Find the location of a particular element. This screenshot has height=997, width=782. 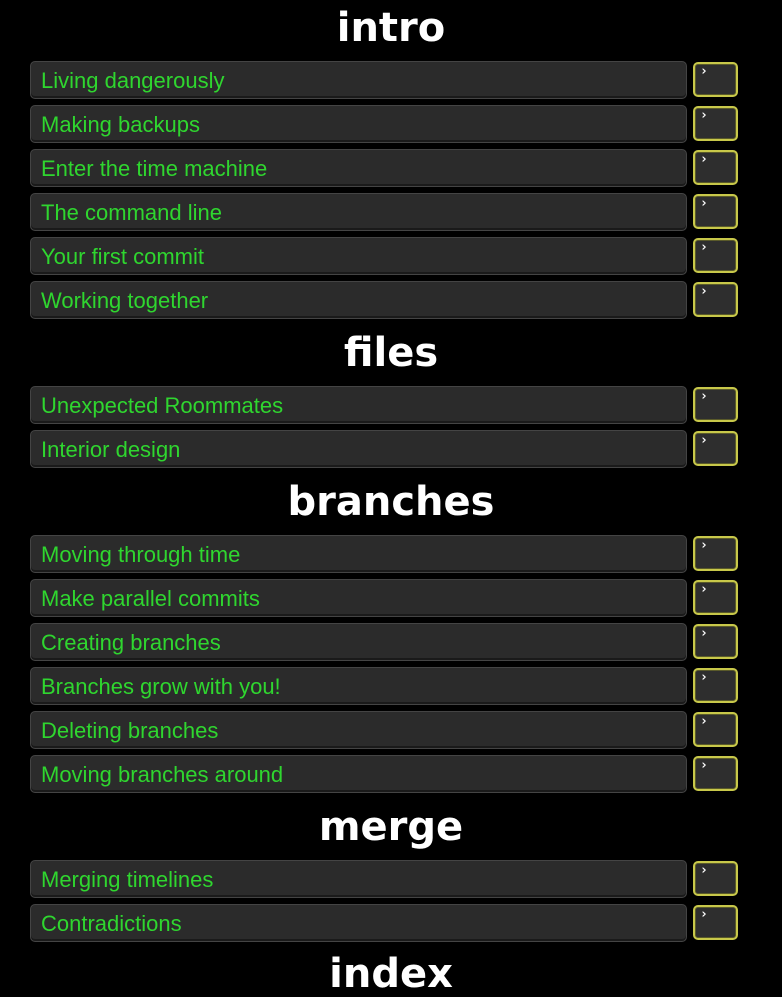

section-title-files: files is located at coordinates (391, 353).